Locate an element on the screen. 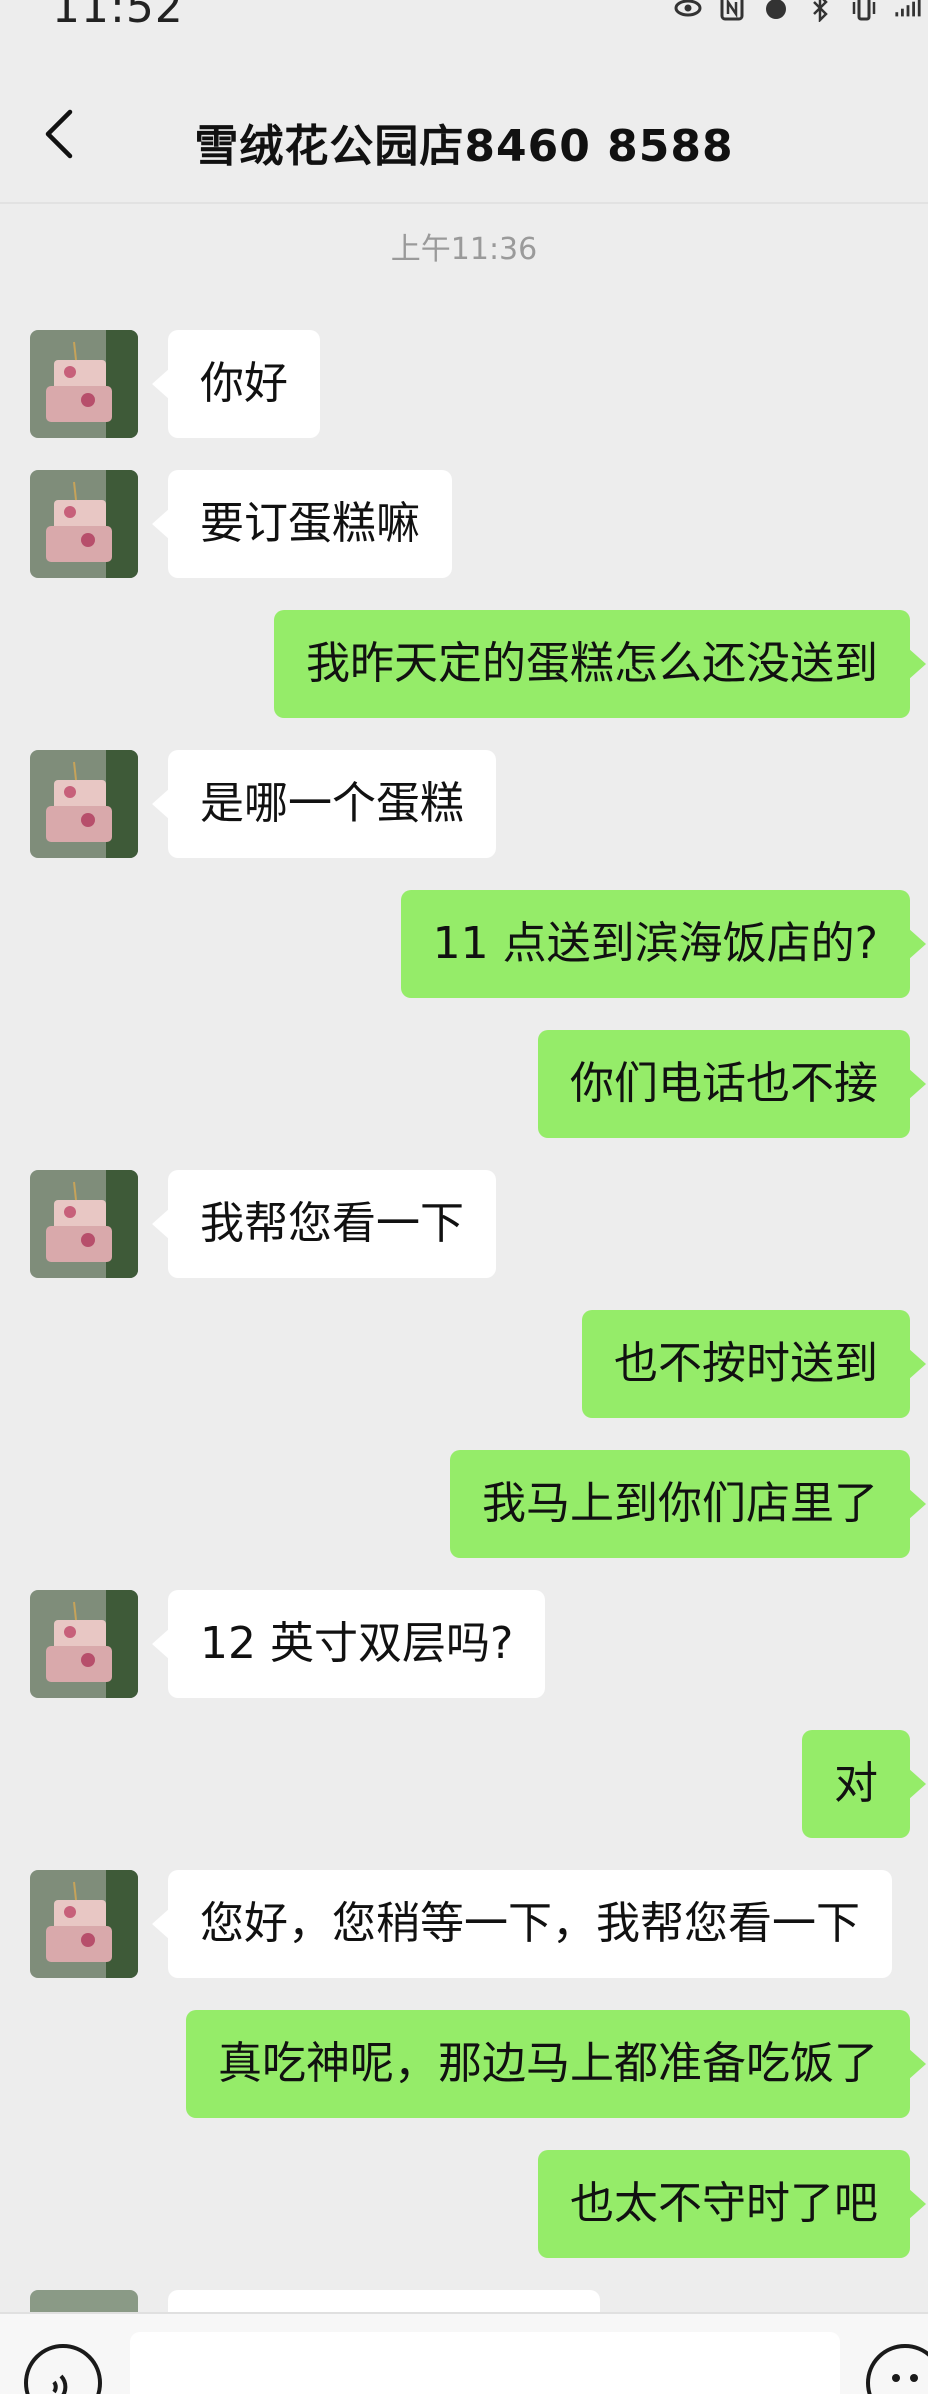 The height and width of the screenshot is (2394, 928). outgoing-message: 真吃神呢，那边马上都准备吃饭了 is located at coordinates (556, 2064).